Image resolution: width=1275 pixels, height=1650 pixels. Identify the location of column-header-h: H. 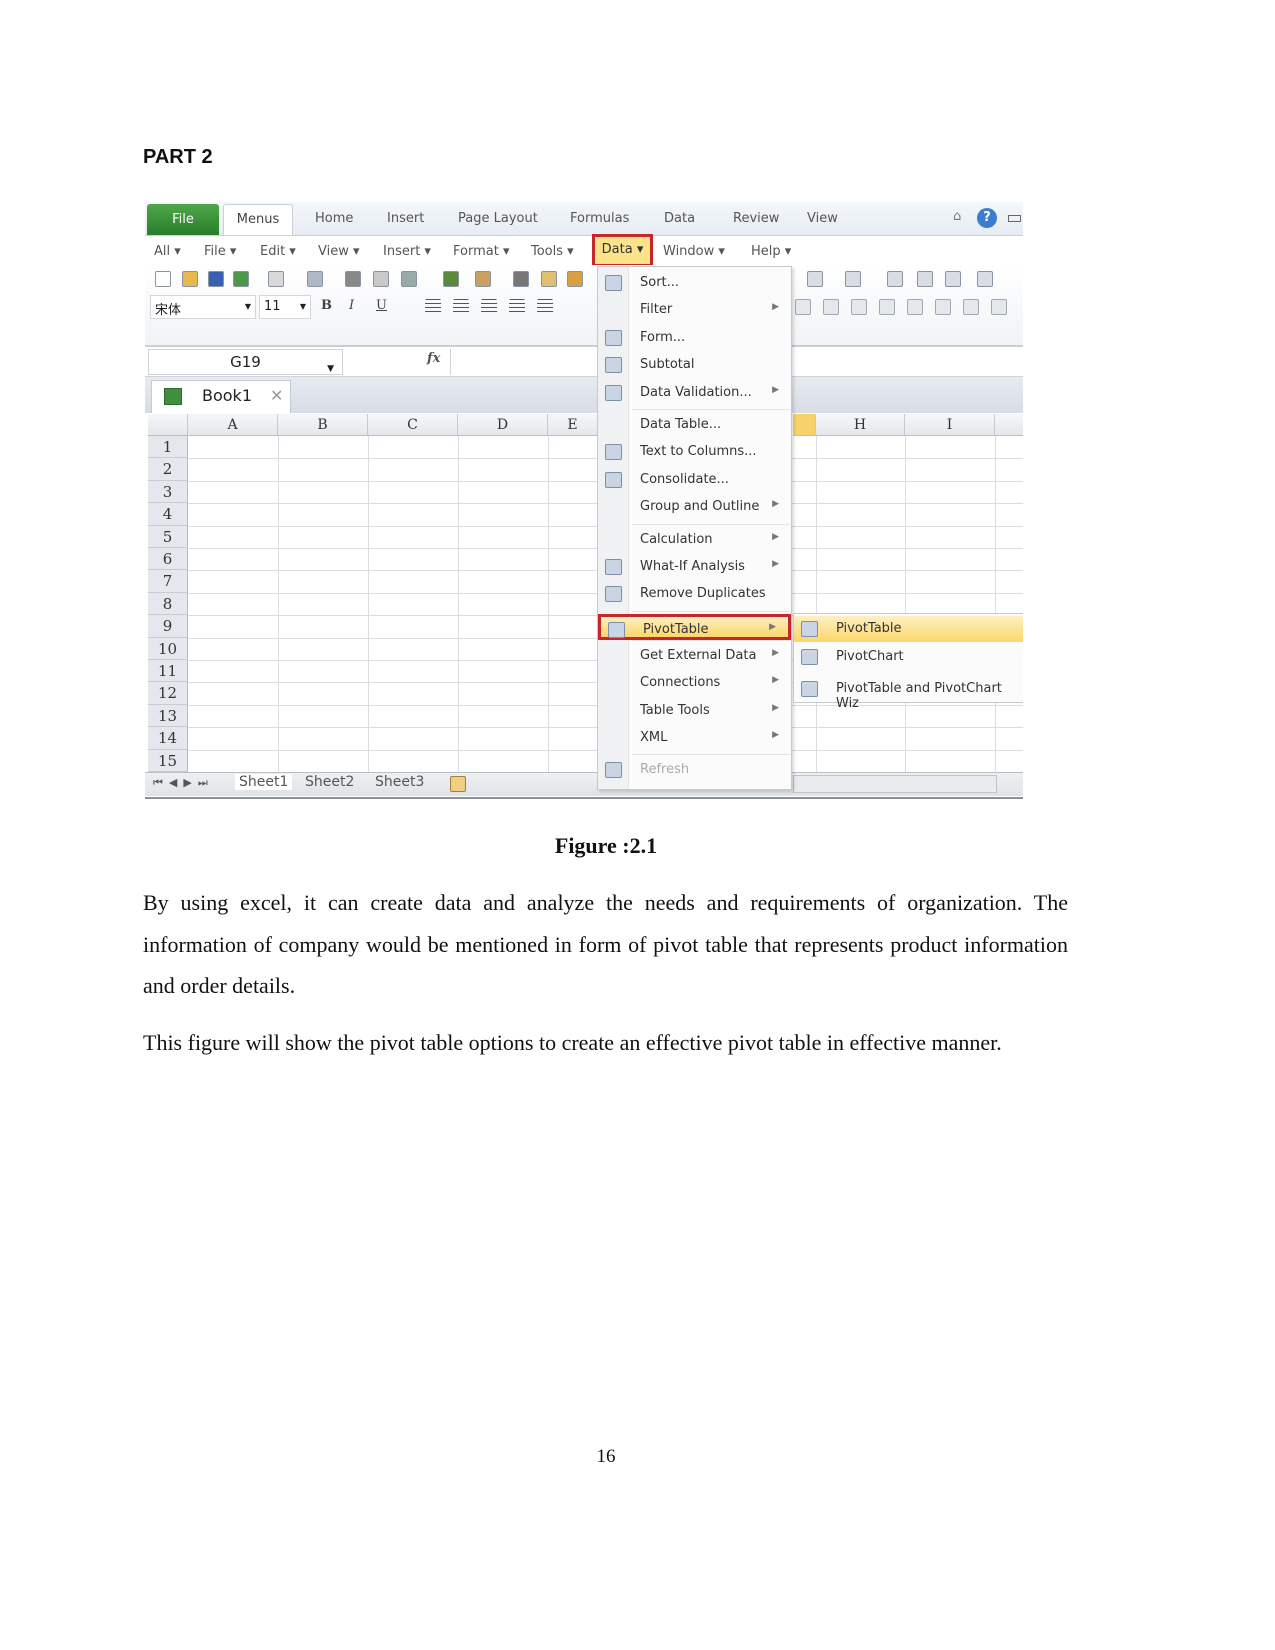
(860, 425).